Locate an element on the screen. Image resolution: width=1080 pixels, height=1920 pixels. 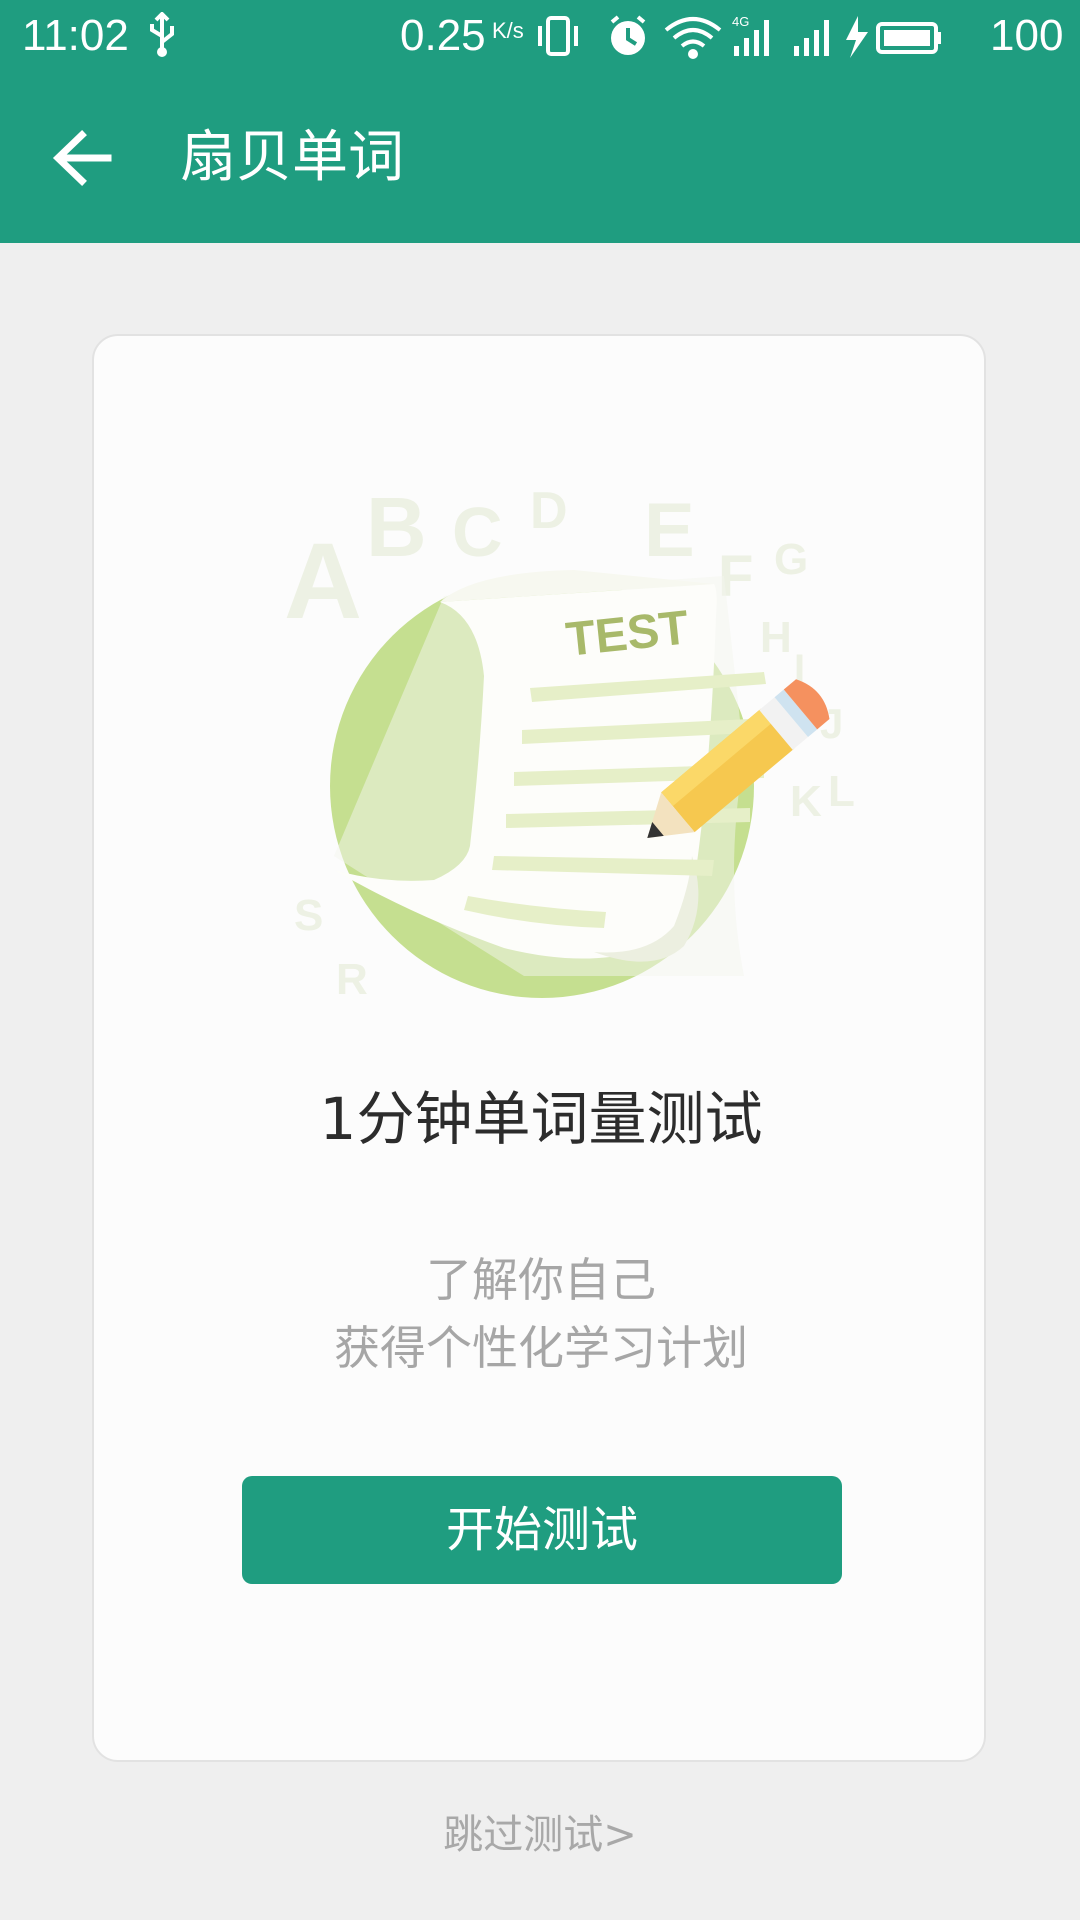
wifi-icon is located at coordinates (693, 38).